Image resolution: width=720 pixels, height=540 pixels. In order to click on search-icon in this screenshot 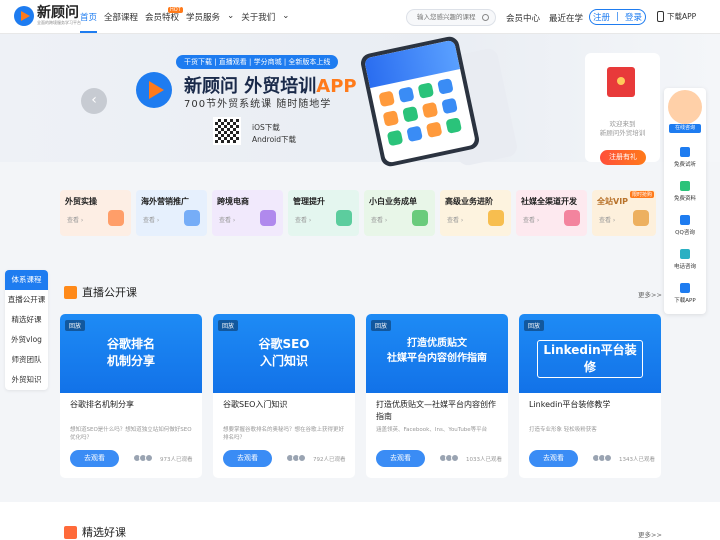, I will do `click(485, 17)`.